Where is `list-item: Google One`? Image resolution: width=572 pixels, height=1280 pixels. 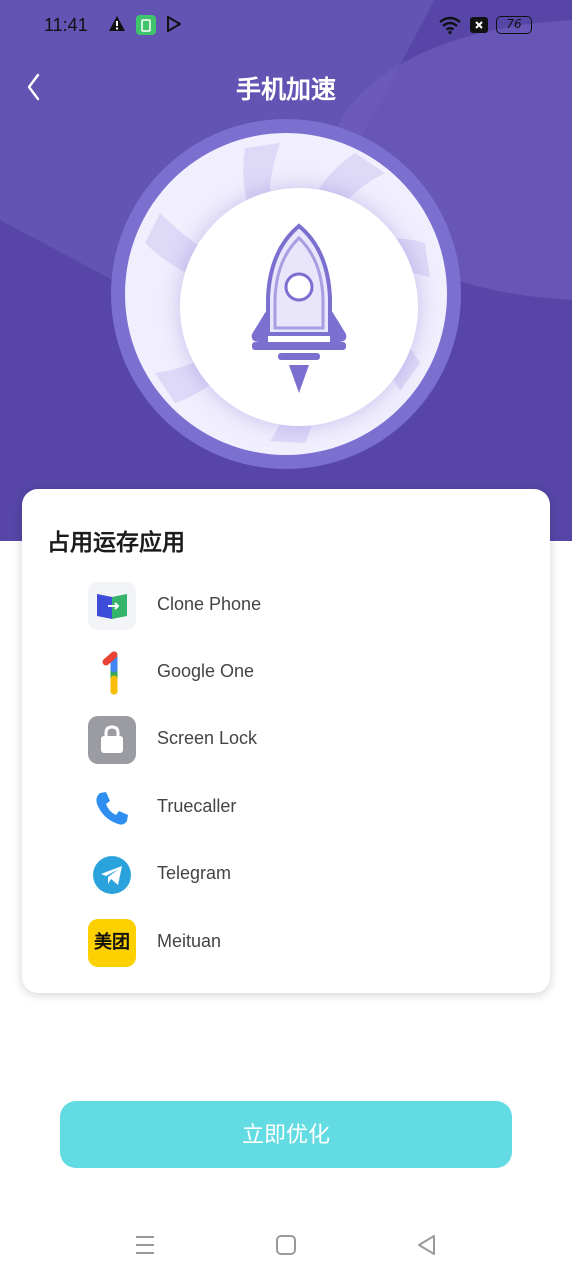 list-item: Google One is located at coordinates (286, 673).